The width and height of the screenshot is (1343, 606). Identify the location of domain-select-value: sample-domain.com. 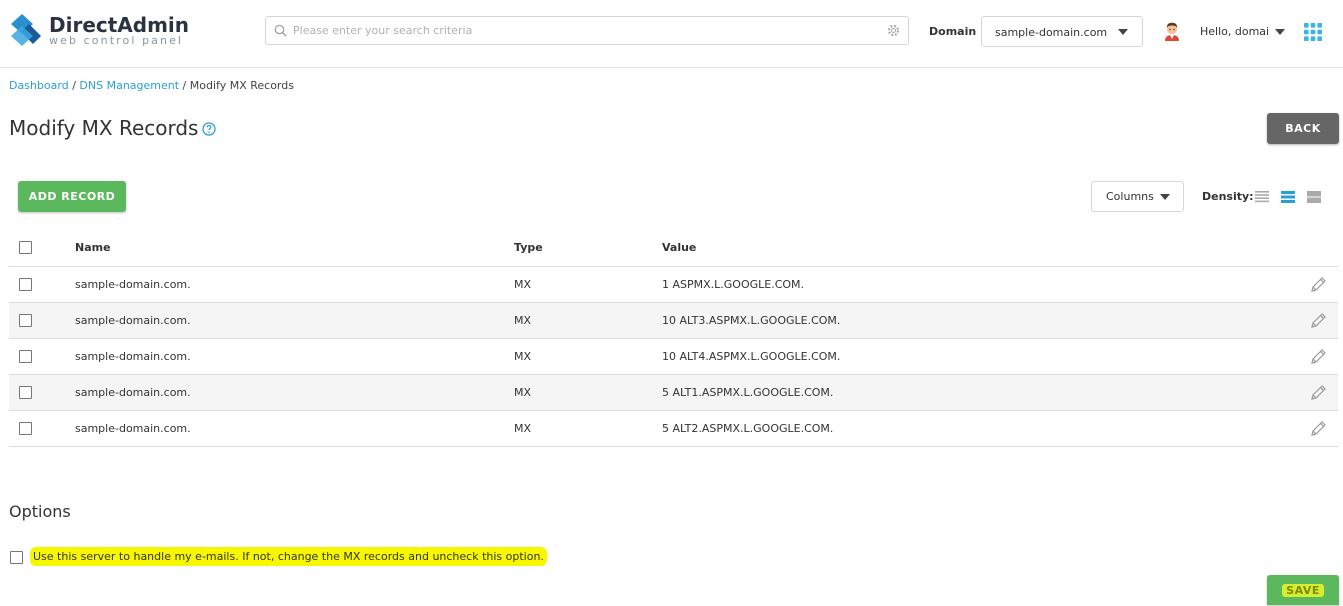
(1051, 32).